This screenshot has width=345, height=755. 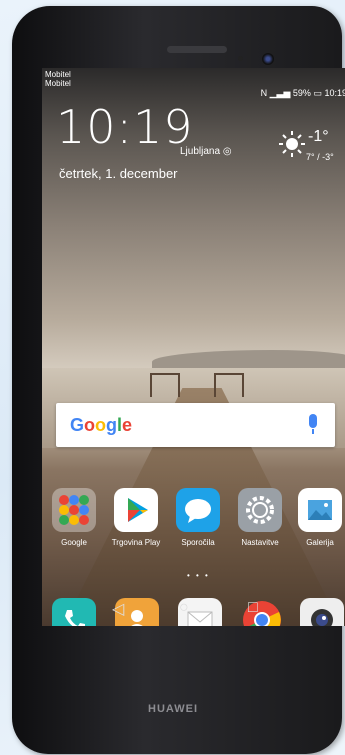 I want to click on recents-button: □, so click(x=253, y=608).